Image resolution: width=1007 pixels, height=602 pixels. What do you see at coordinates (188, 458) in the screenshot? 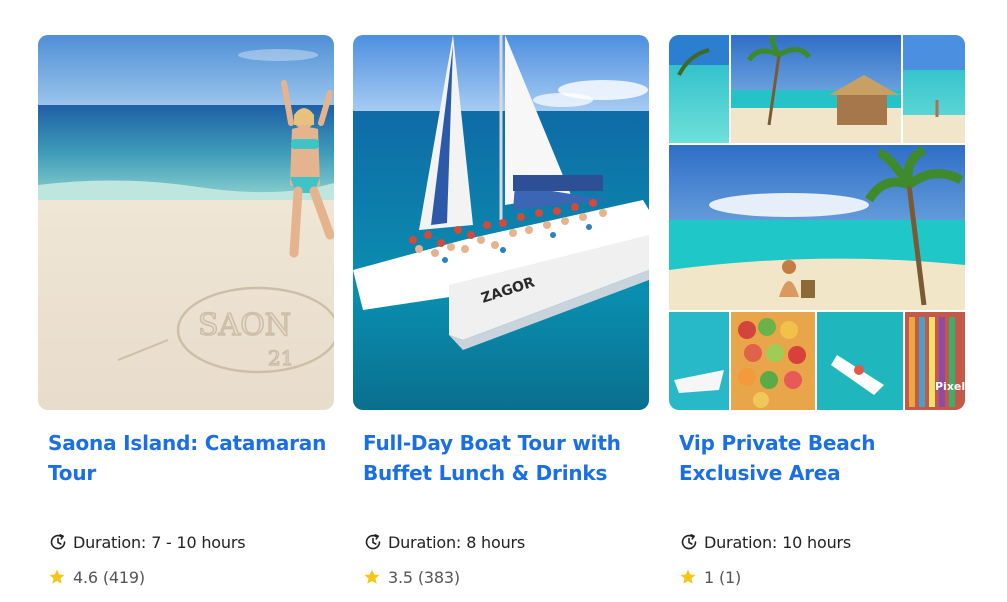
I see `tour-title: Saona Island: Catamaran Tour` at bounding box center [188, 458].